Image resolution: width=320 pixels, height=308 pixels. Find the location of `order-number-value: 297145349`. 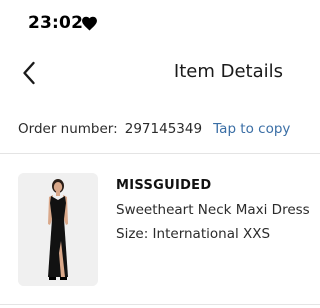

order-number-value: 297145349 is located at coordinates (163, 129).